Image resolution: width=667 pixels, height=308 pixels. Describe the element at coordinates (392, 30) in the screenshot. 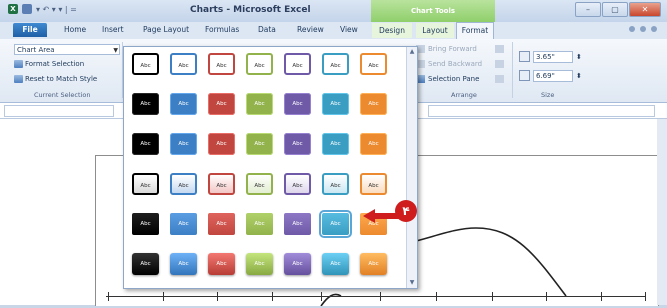

I see `tab-design: Design` at that location.